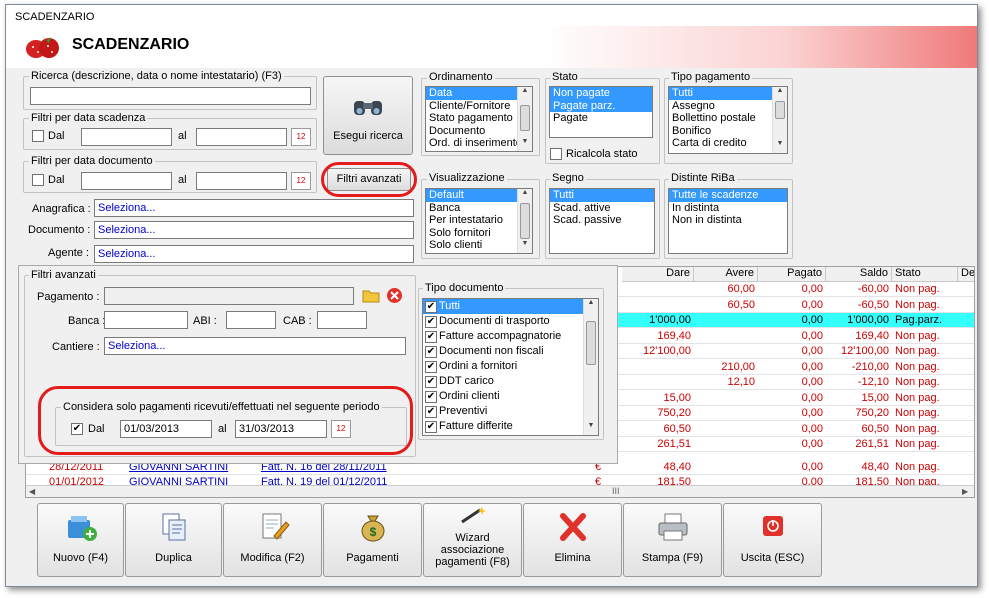 The image size is (989, 598). What do you see at coordinates (510, 306) in the screenshot?
I see `doc-type-item: ✔ Tutti` at bounding box center [510, 306].